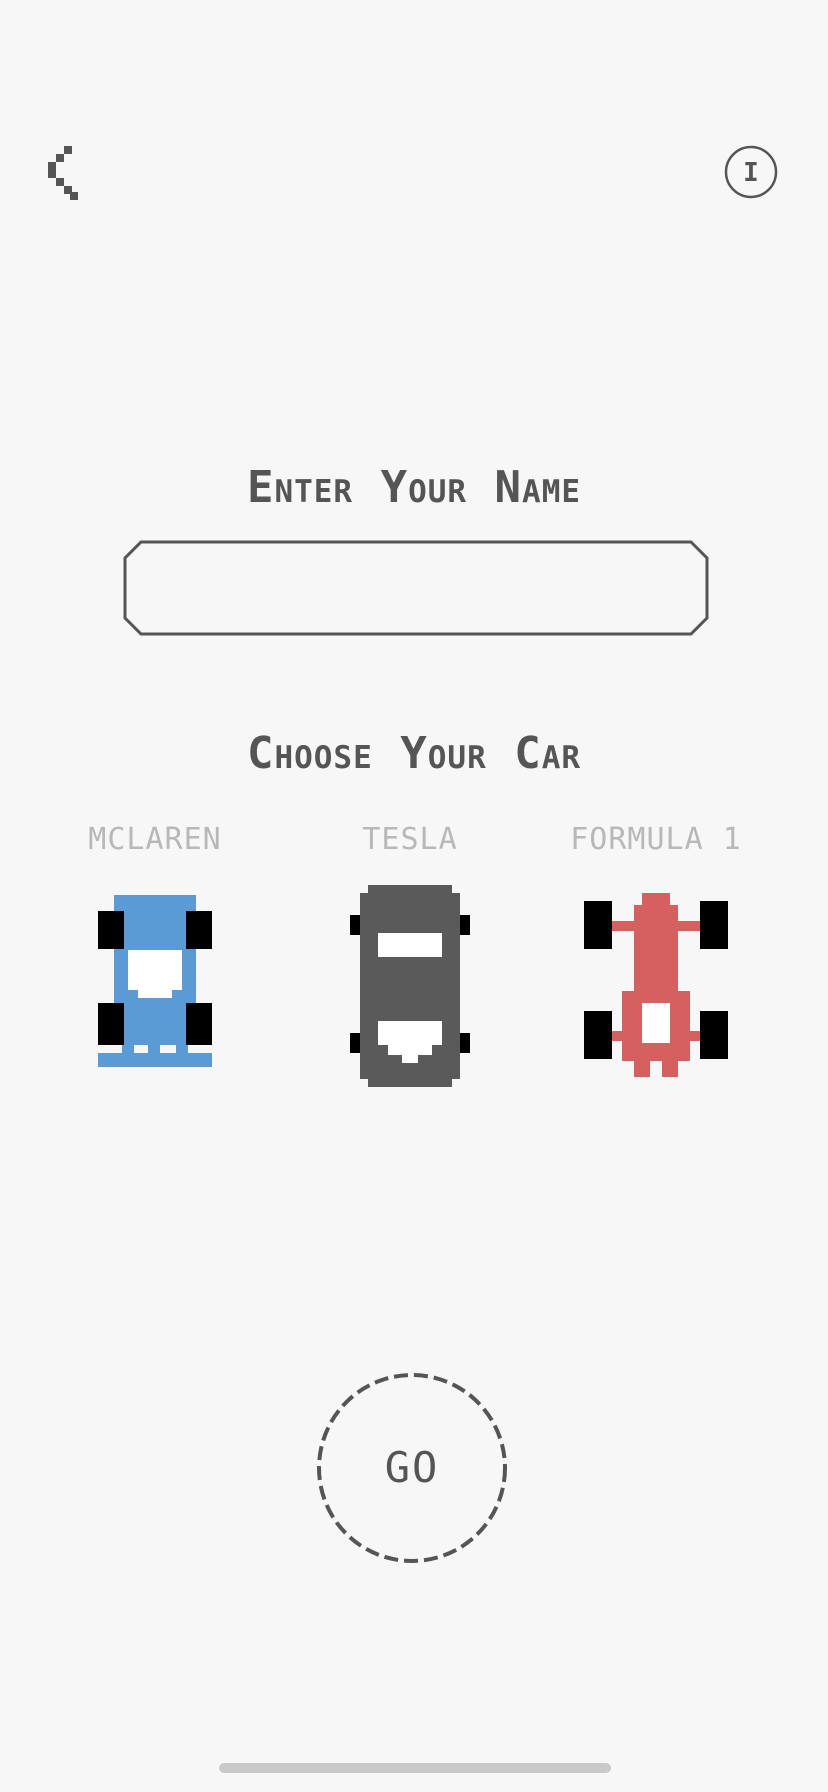  I want to click on car-option-mclaren: MCLAREN, so click(155, 950).